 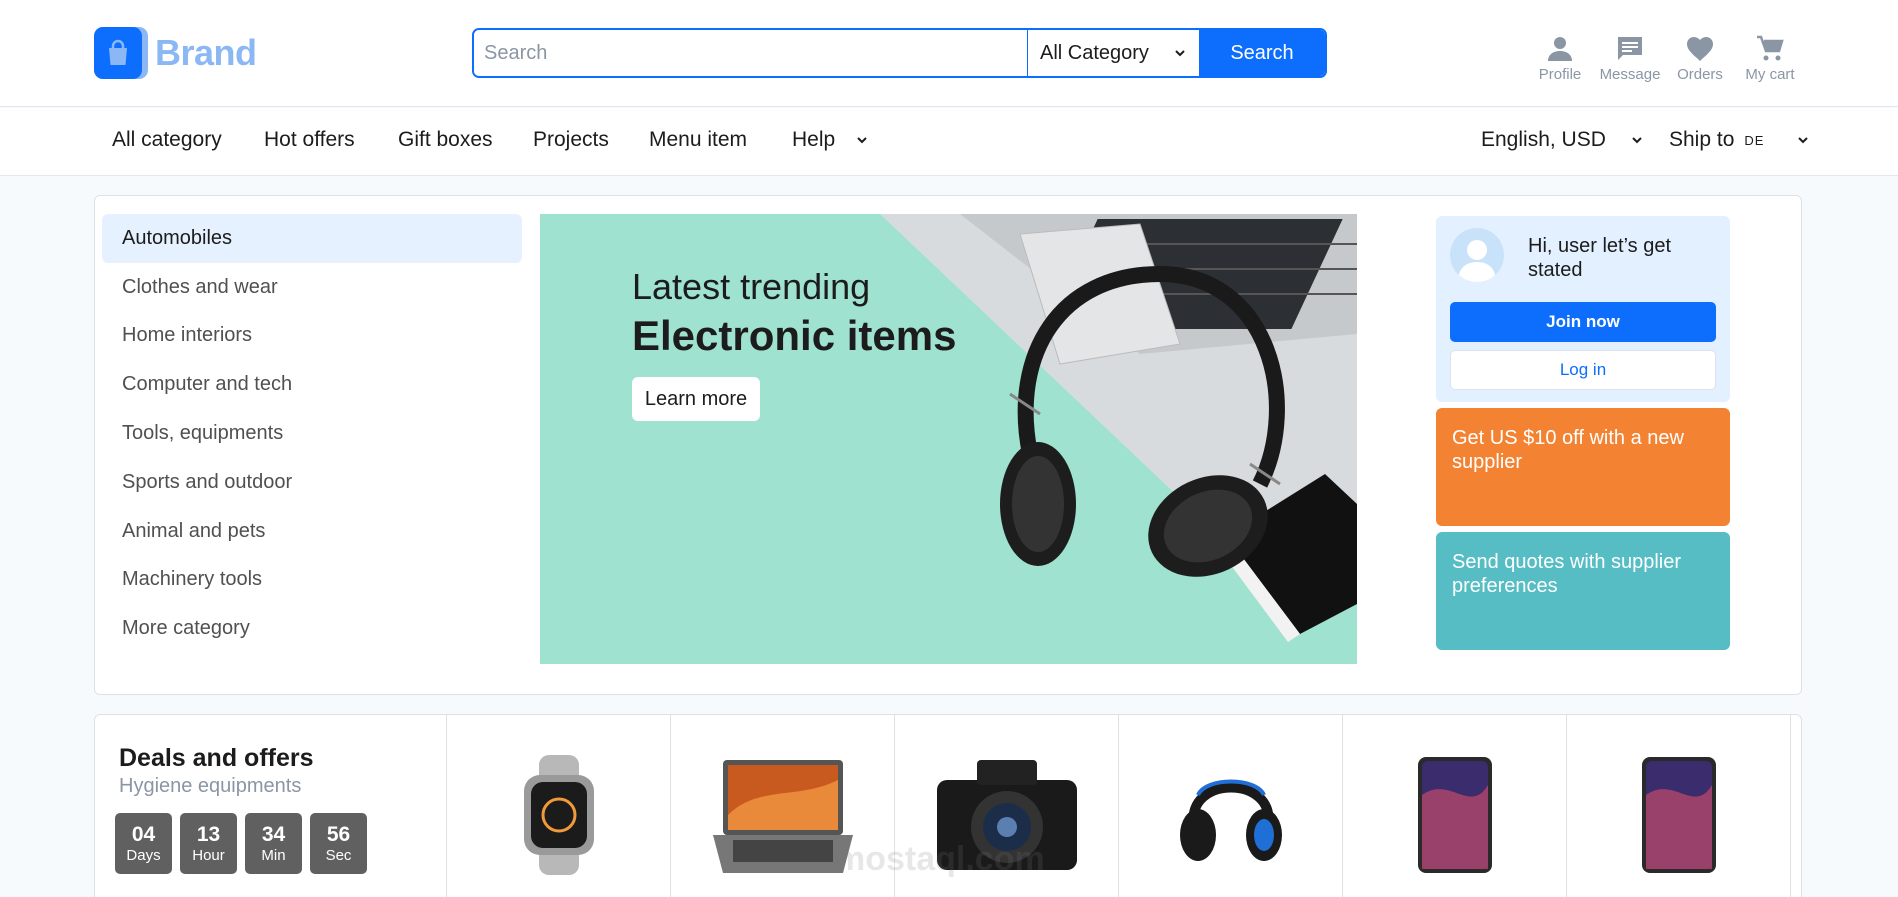 I want to click on nav-help-label: Help, so click(x=814, y=139).